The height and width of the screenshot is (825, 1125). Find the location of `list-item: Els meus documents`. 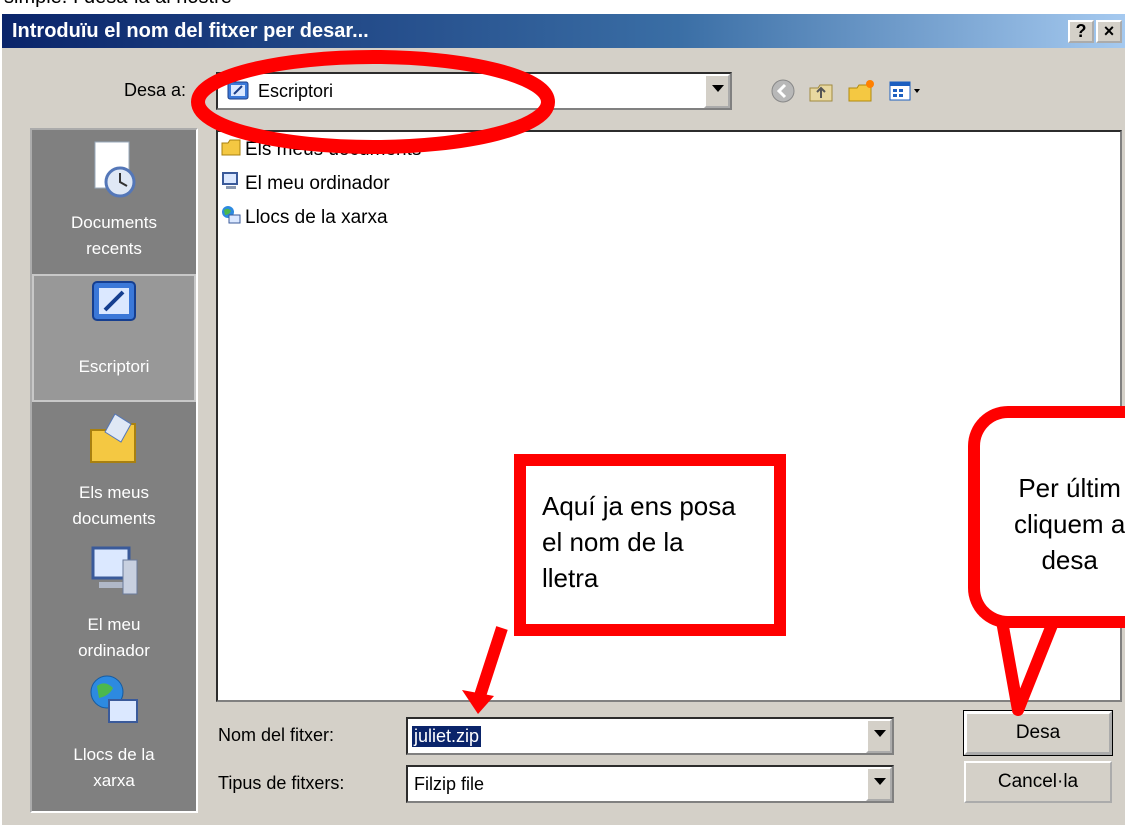

list-item: Els meus documents is located at coordinates (320, 151).